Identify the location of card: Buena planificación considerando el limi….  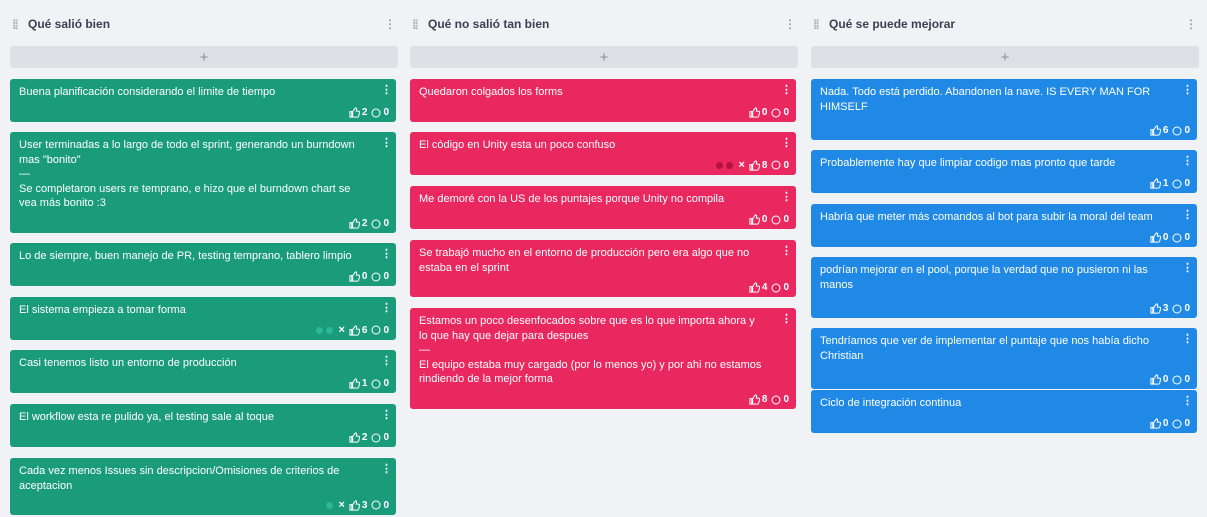
(203, 100).